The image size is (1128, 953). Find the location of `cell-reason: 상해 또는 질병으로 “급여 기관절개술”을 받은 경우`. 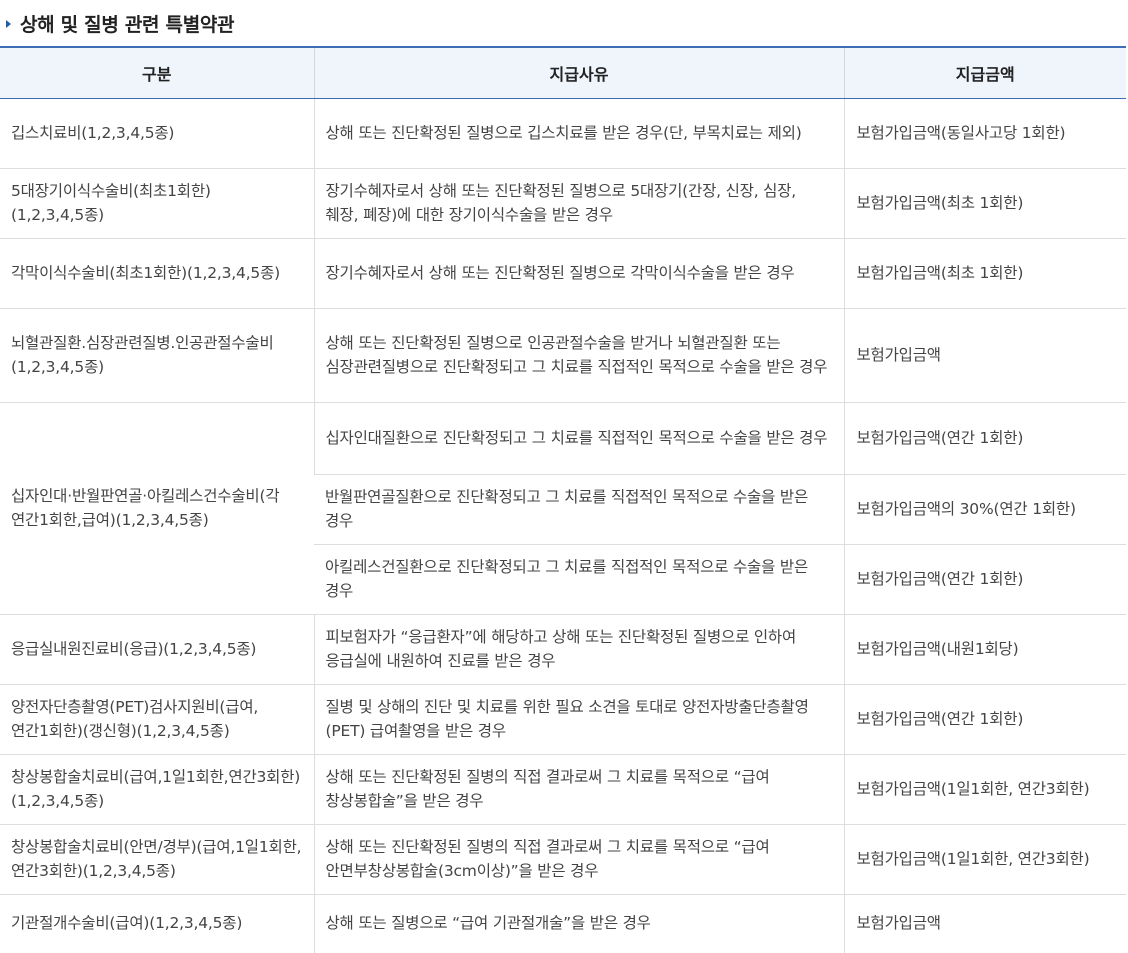

cell-reason: 상해 또는 질병으로 “급여 기관절개술”을 받은 경우 is located at coordinates (578, 923).